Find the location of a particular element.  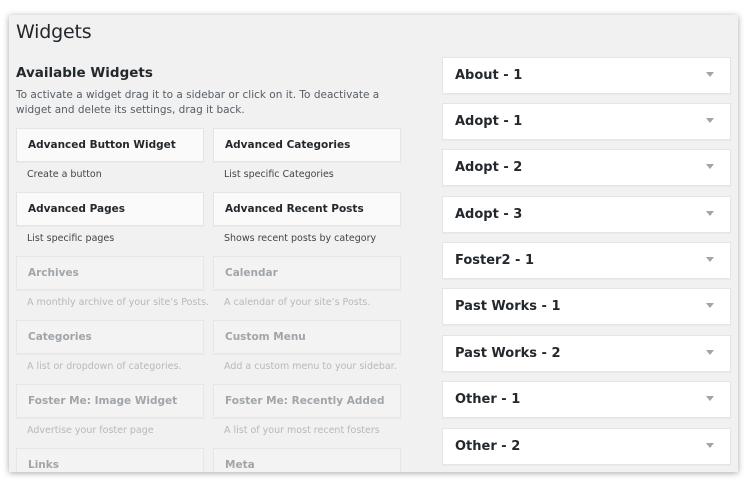

sidebar-name: Adopt - 2 is located at coordinates (488, 168).